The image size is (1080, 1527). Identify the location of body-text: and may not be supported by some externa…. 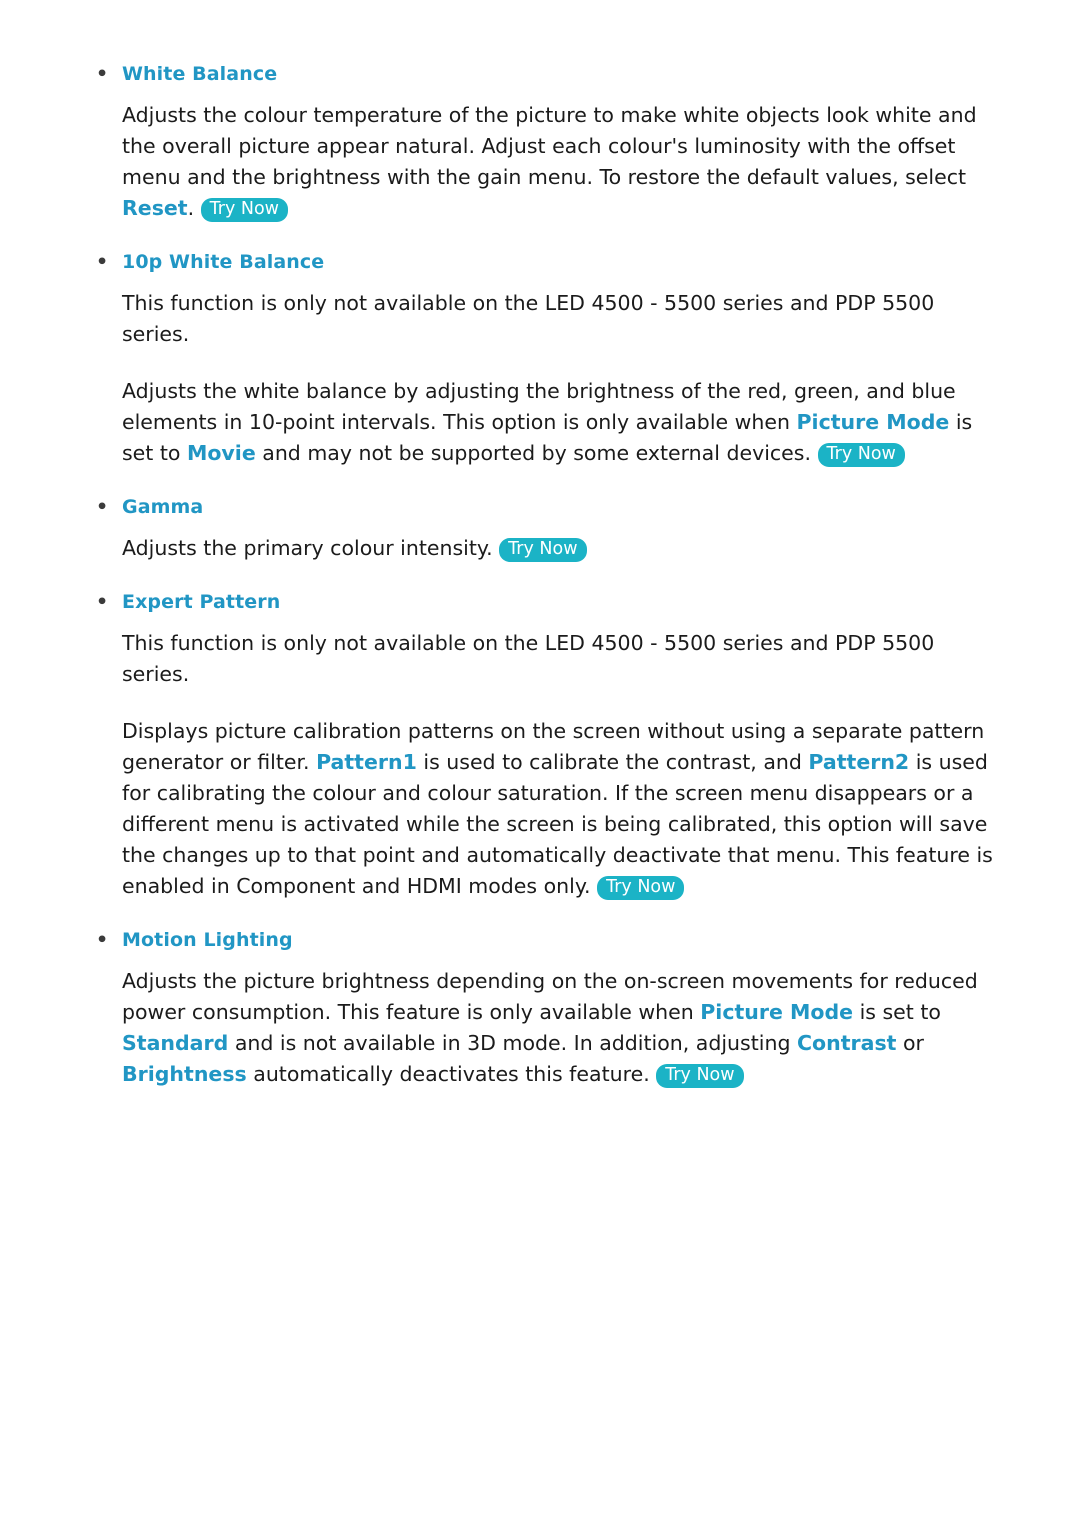
(536, 453).